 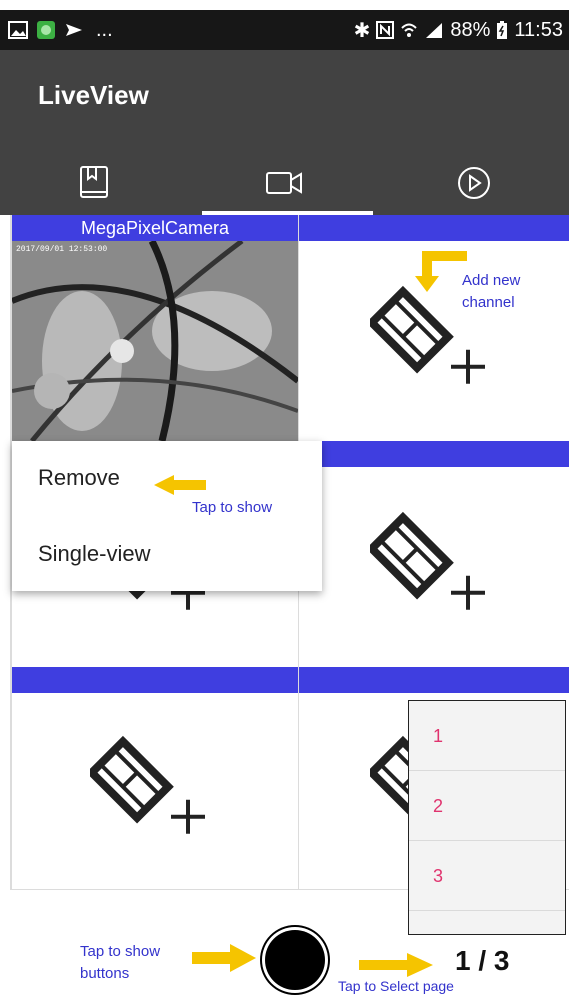 What do you see at coordinates (62, 249) in the screenshot?
I see `camera-timestamp: 2017/09/01 12:53:00` at bounding box center [62, 249].